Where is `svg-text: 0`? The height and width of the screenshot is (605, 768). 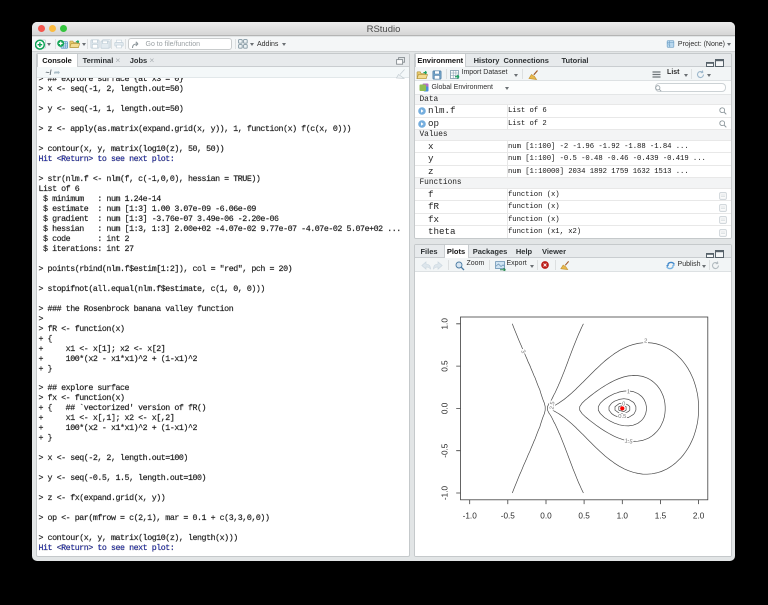 svg-text: 0 is located at coordinates (623, 404).